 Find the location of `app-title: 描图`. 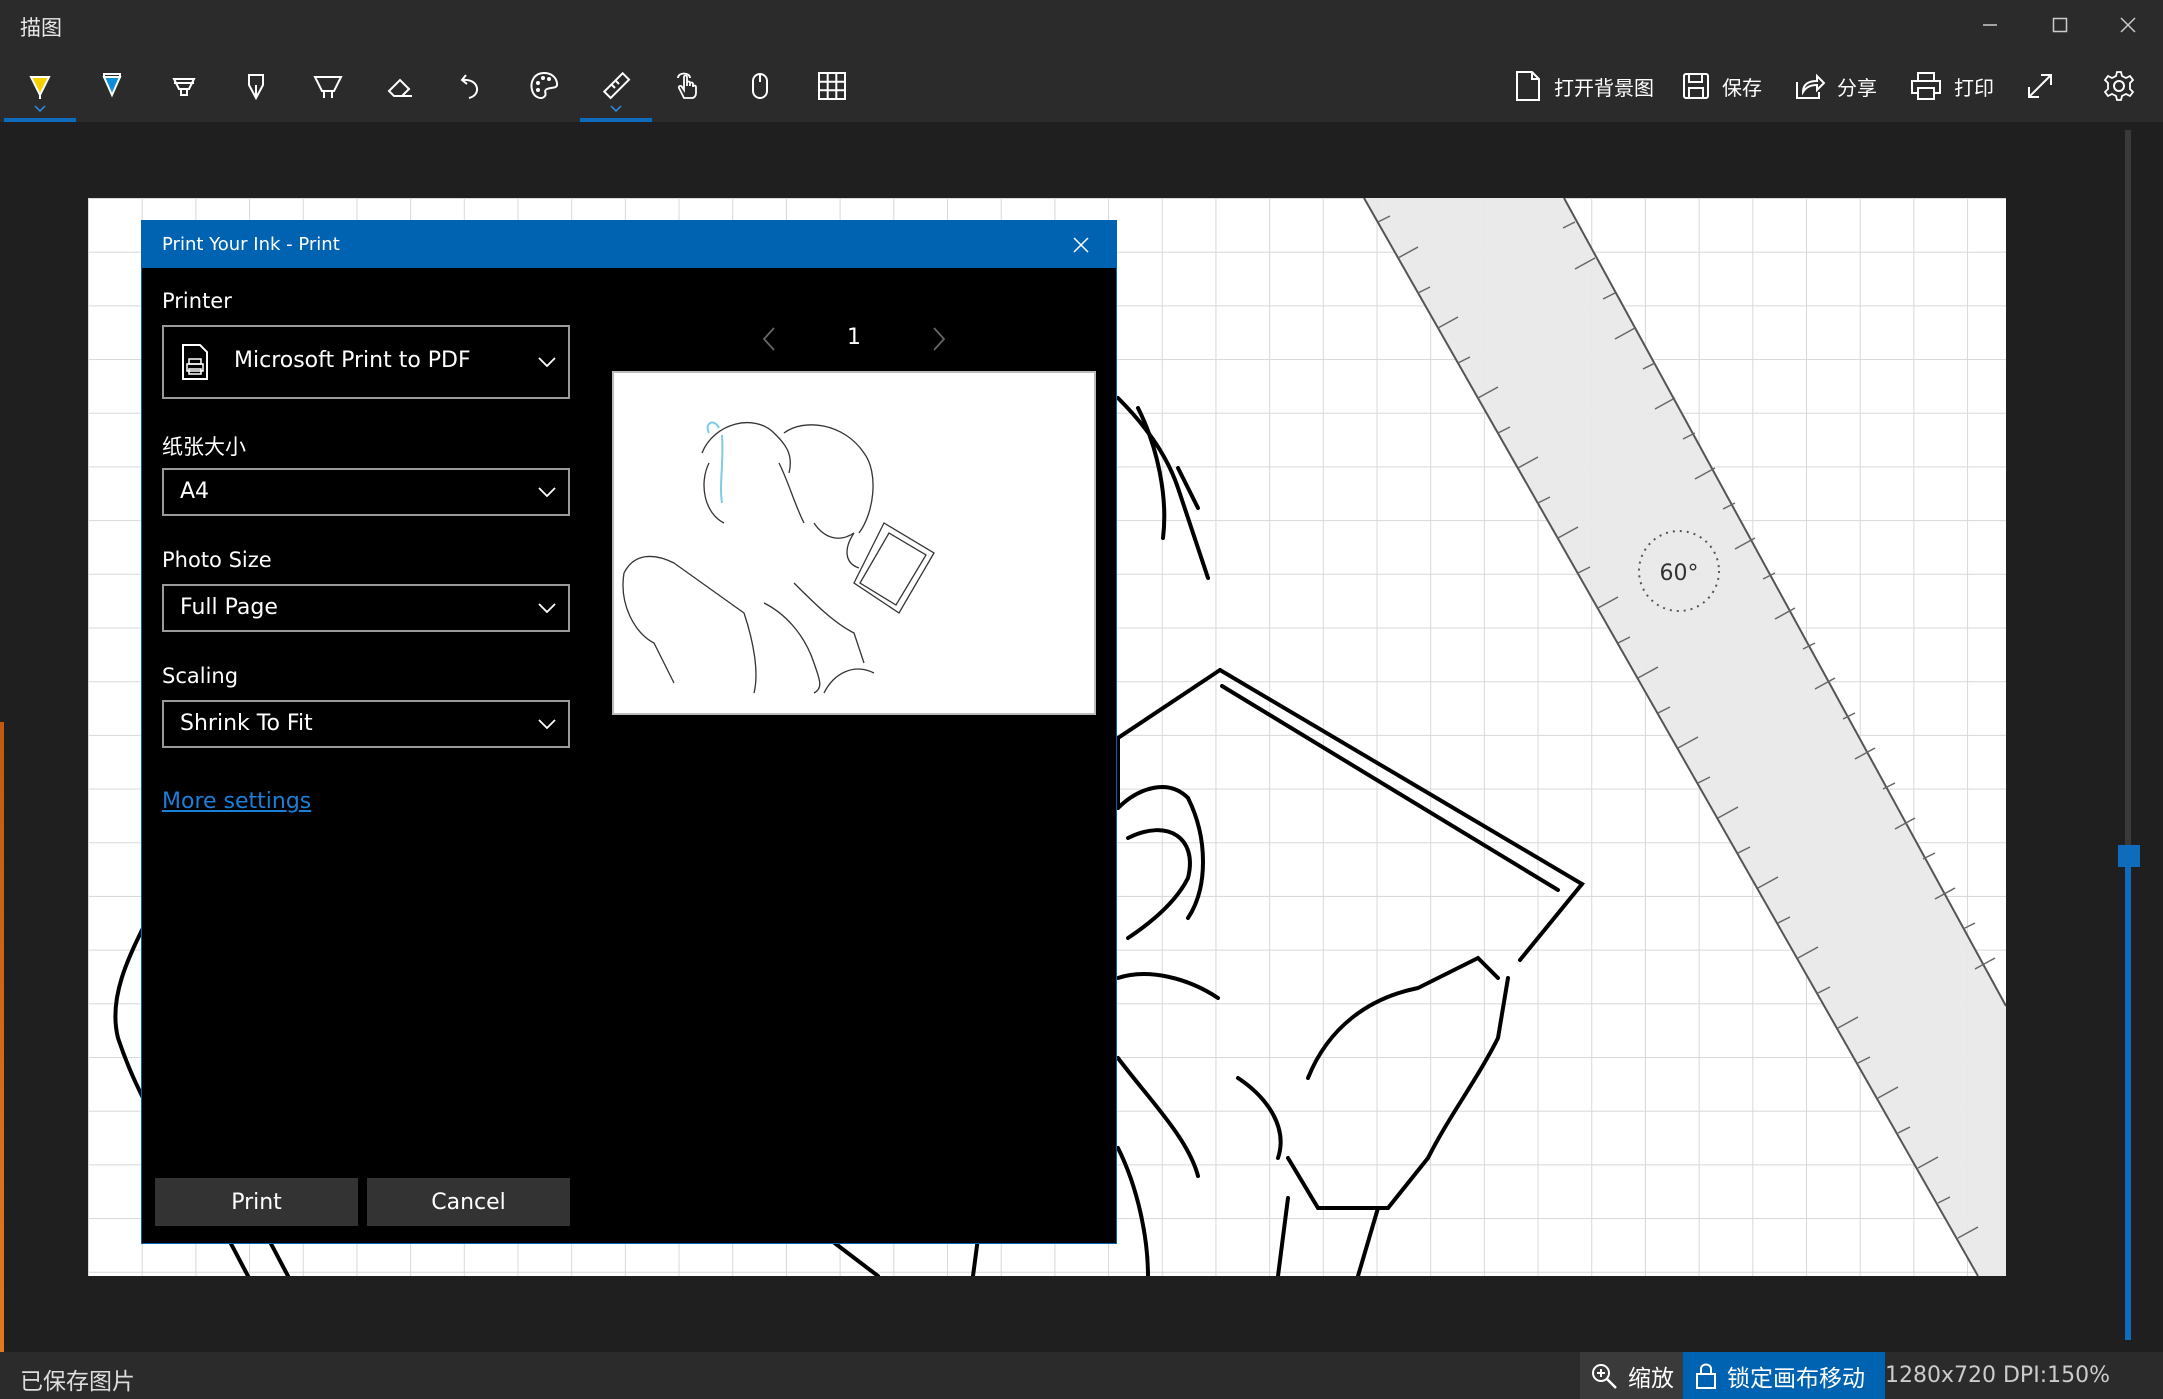

app-title: 描图 is located at coordinates (41, 28).